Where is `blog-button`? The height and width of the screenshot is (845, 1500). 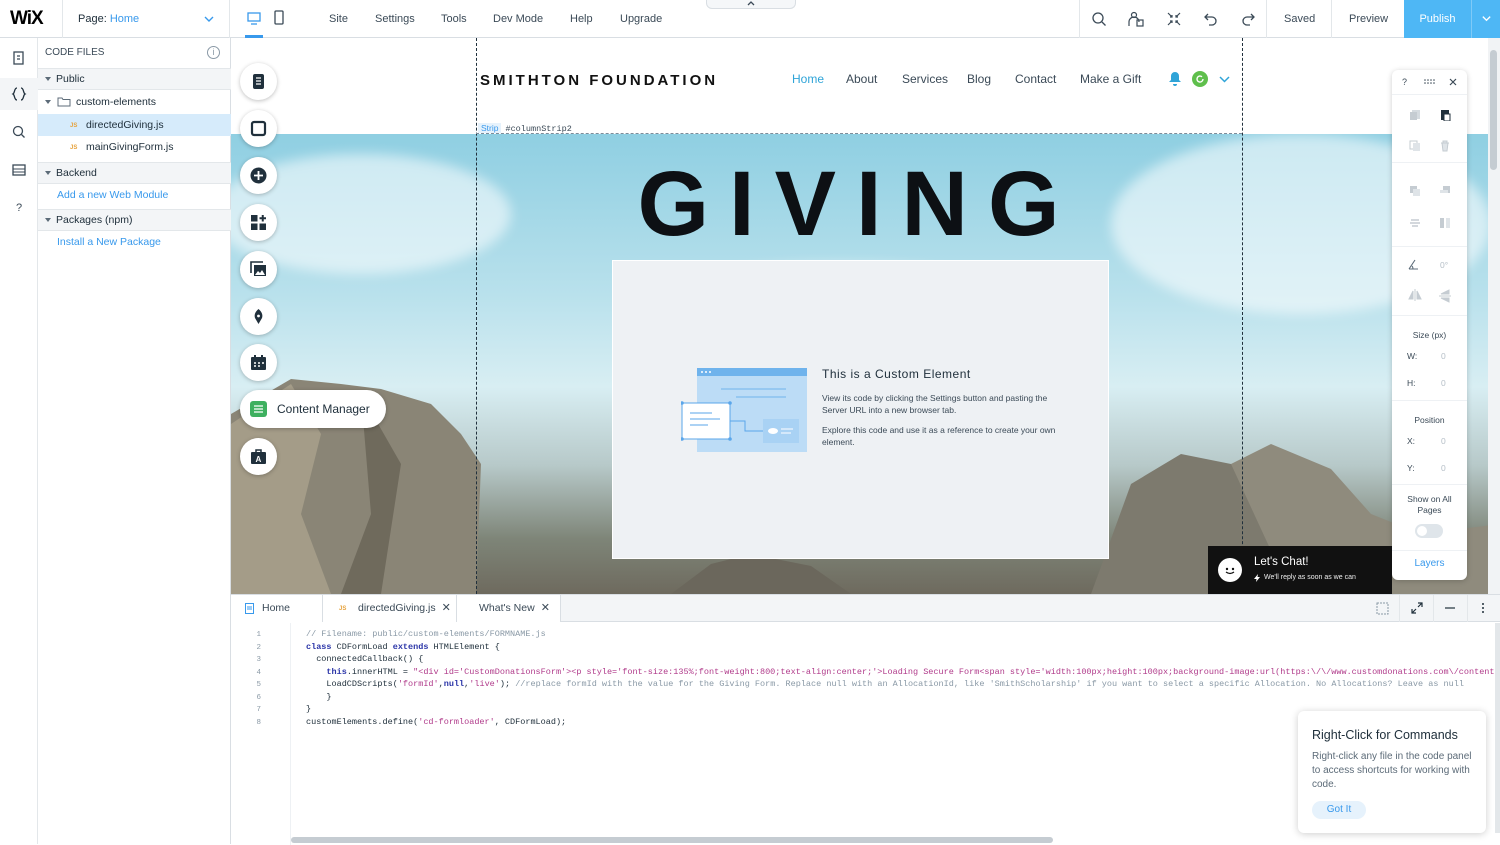 blog-button is located at coordinates (258, 316).